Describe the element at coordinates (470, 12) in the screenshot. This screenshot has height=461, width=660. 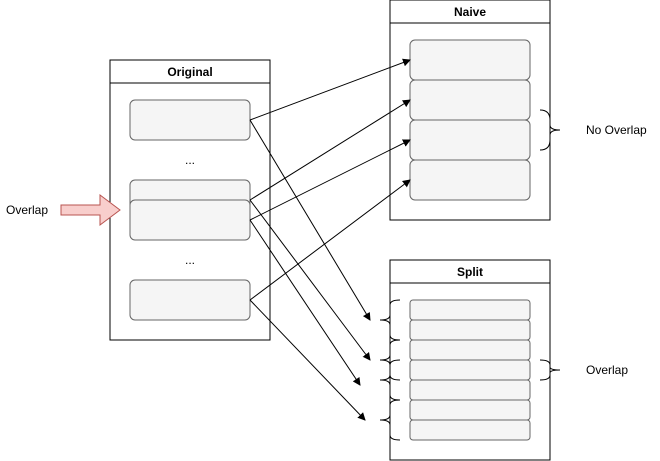
I see `naive-title: Naive` at that location.